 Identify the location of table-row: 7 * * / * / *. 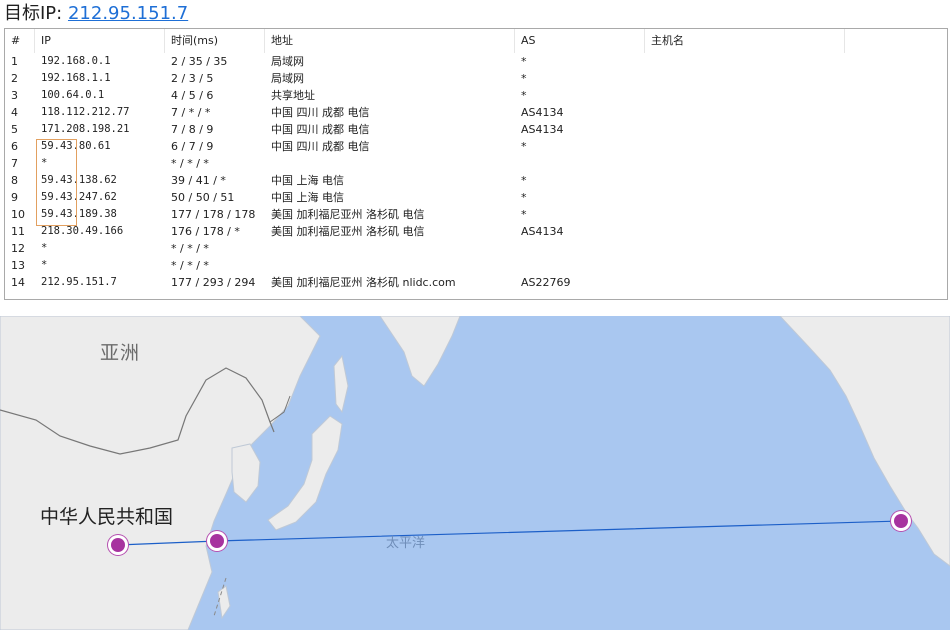
(476, 163).